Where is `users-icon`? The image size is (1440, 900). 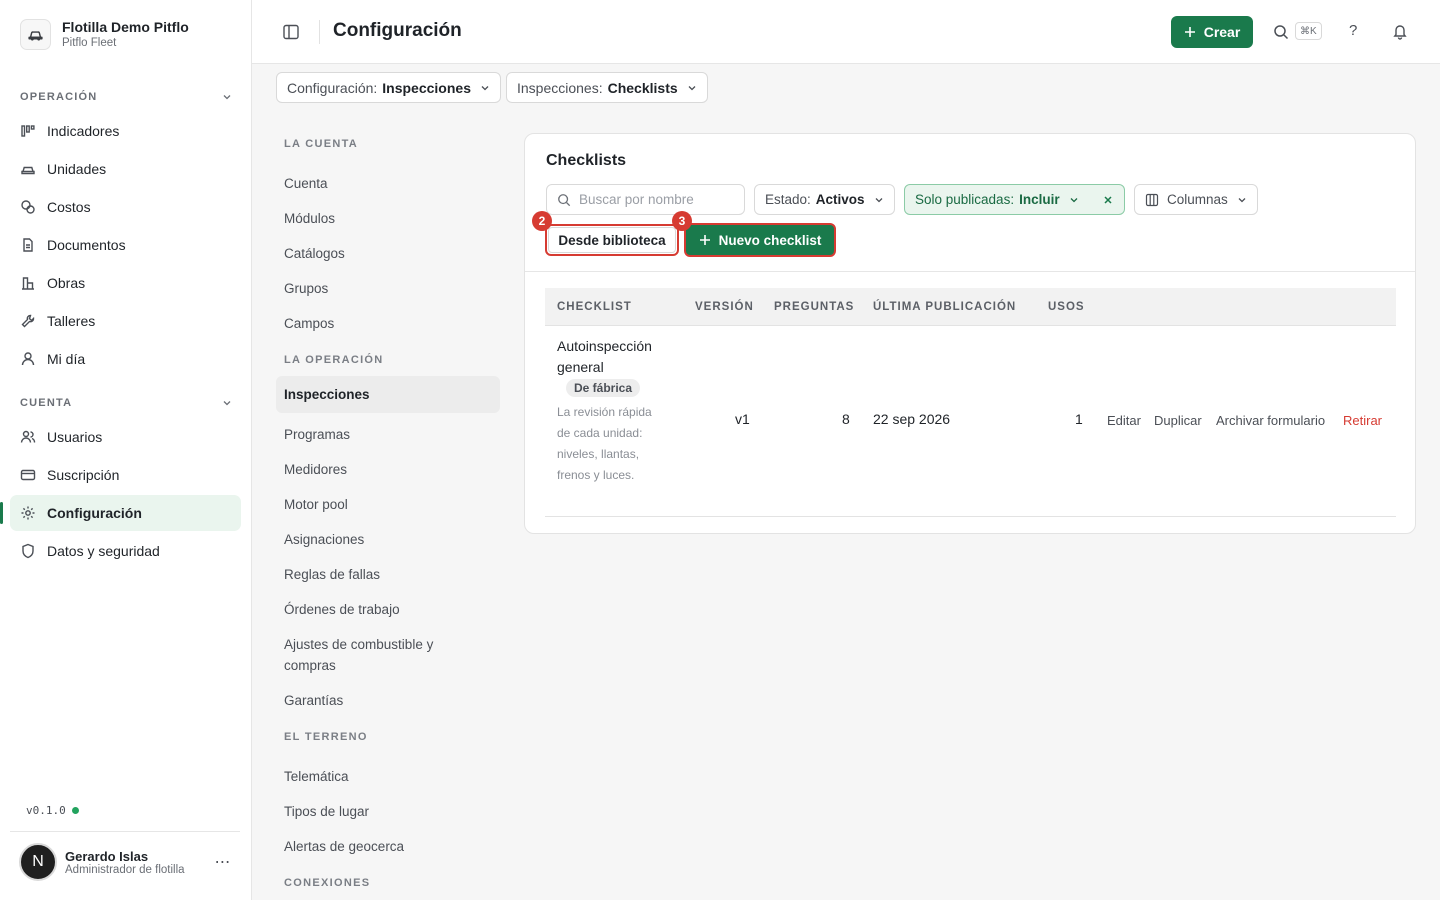
users-icon is located at coordinates (28, 436).